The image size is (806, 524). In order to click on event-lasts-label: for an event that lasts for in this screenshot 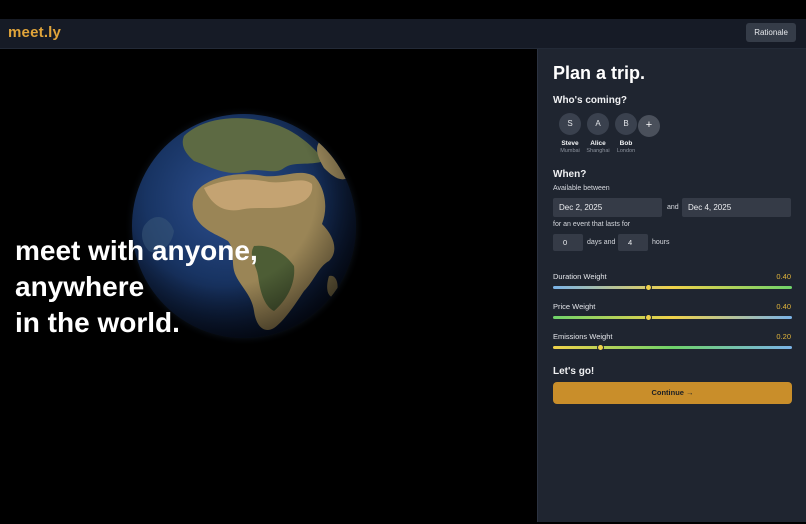, I will do `click(592, 224)`.